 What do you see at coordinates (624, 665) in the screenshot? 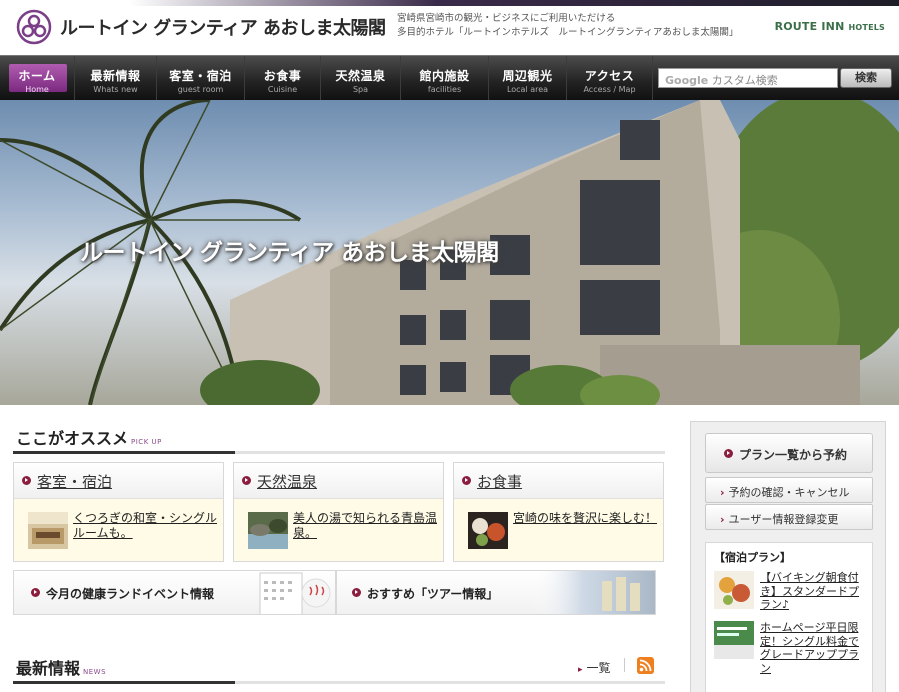
I see `divider` at bounding box center [624, 665].